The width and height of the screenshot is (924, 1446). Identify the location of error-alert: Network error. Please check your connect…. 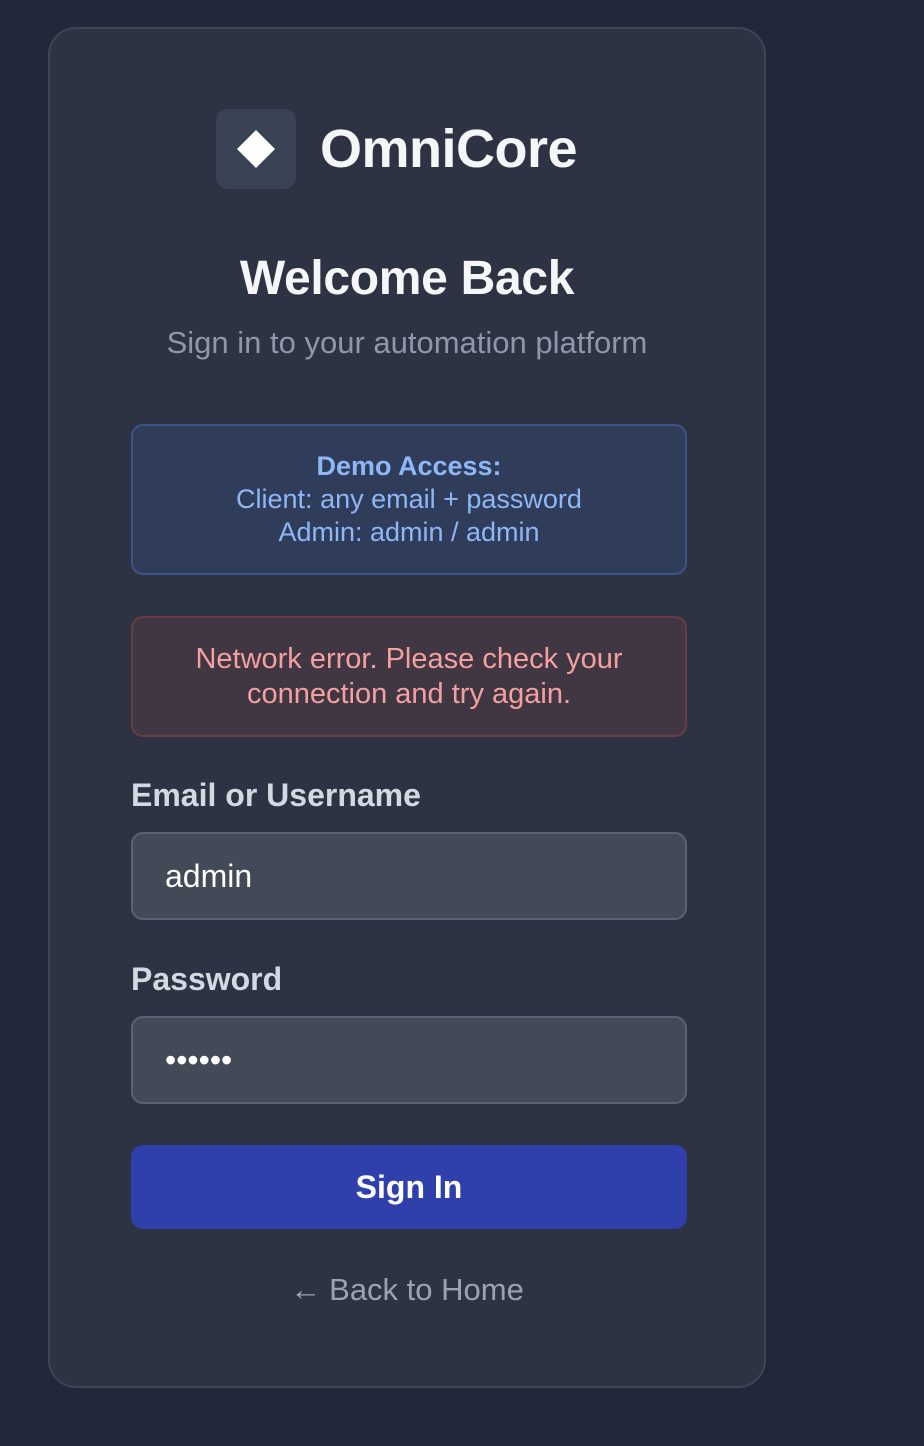
(409, 676).